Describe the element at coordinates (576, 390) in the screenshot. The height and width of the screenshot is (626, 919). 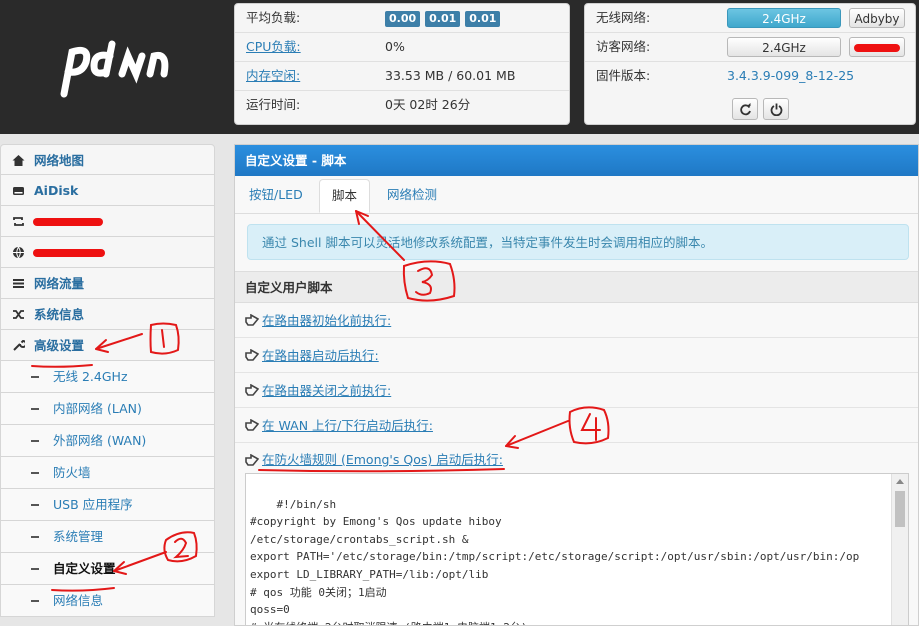
I see `script-pre-shutdown: 在路由器关闭之前执行:` at that location.